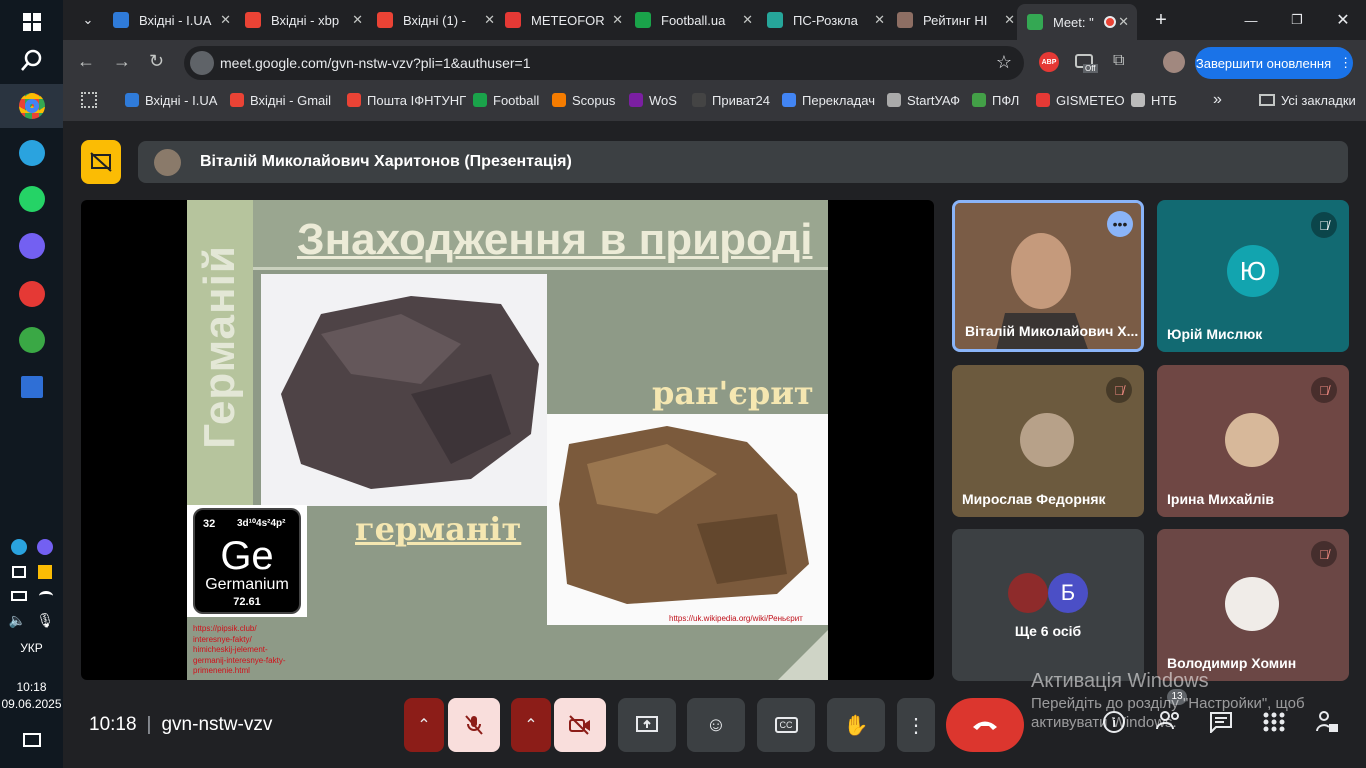  What do you see at coordinates (31, 246) in the screenshot?
I see `viber-icon` at bounding box center [31, 246].